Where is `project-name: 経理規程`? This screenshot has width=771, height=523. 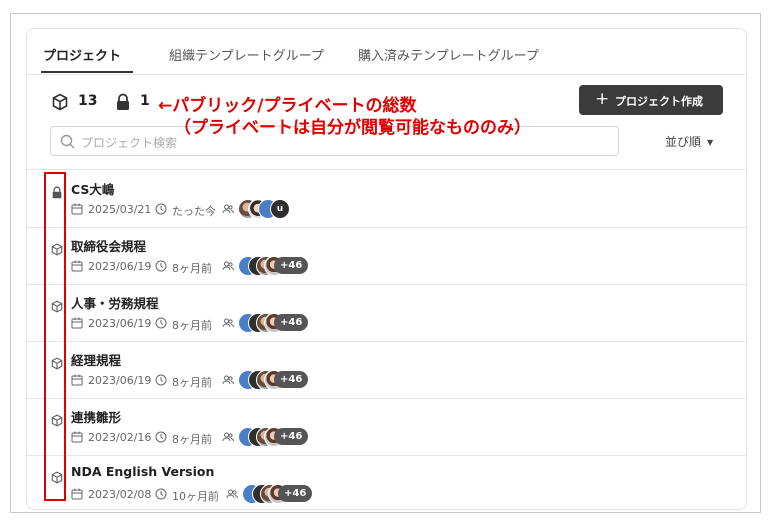
project-name: 経理規程 is located at coordinates (96, 359).